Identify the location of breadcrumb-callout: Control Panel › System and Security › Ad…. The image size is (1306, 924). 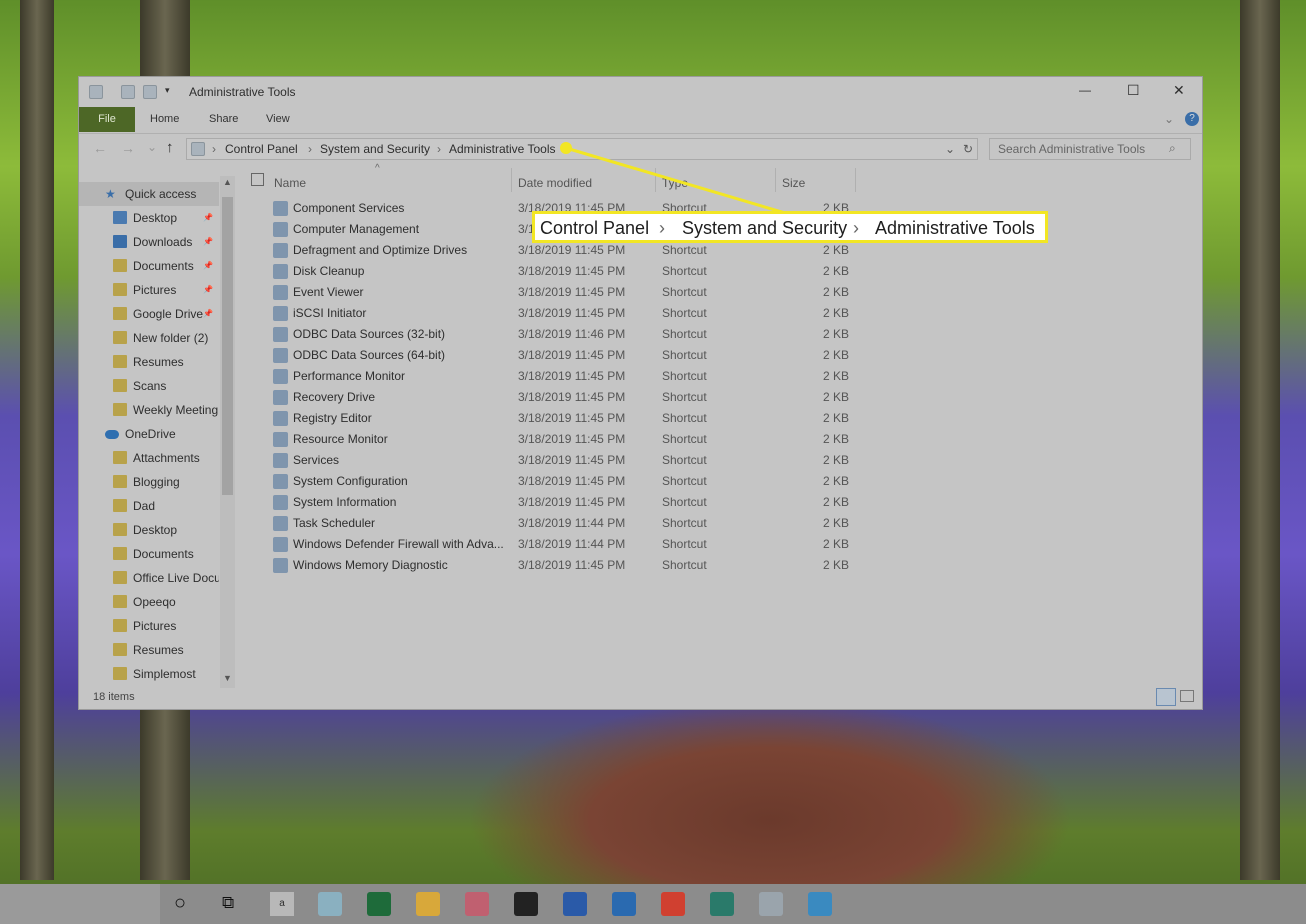
(790, 227).